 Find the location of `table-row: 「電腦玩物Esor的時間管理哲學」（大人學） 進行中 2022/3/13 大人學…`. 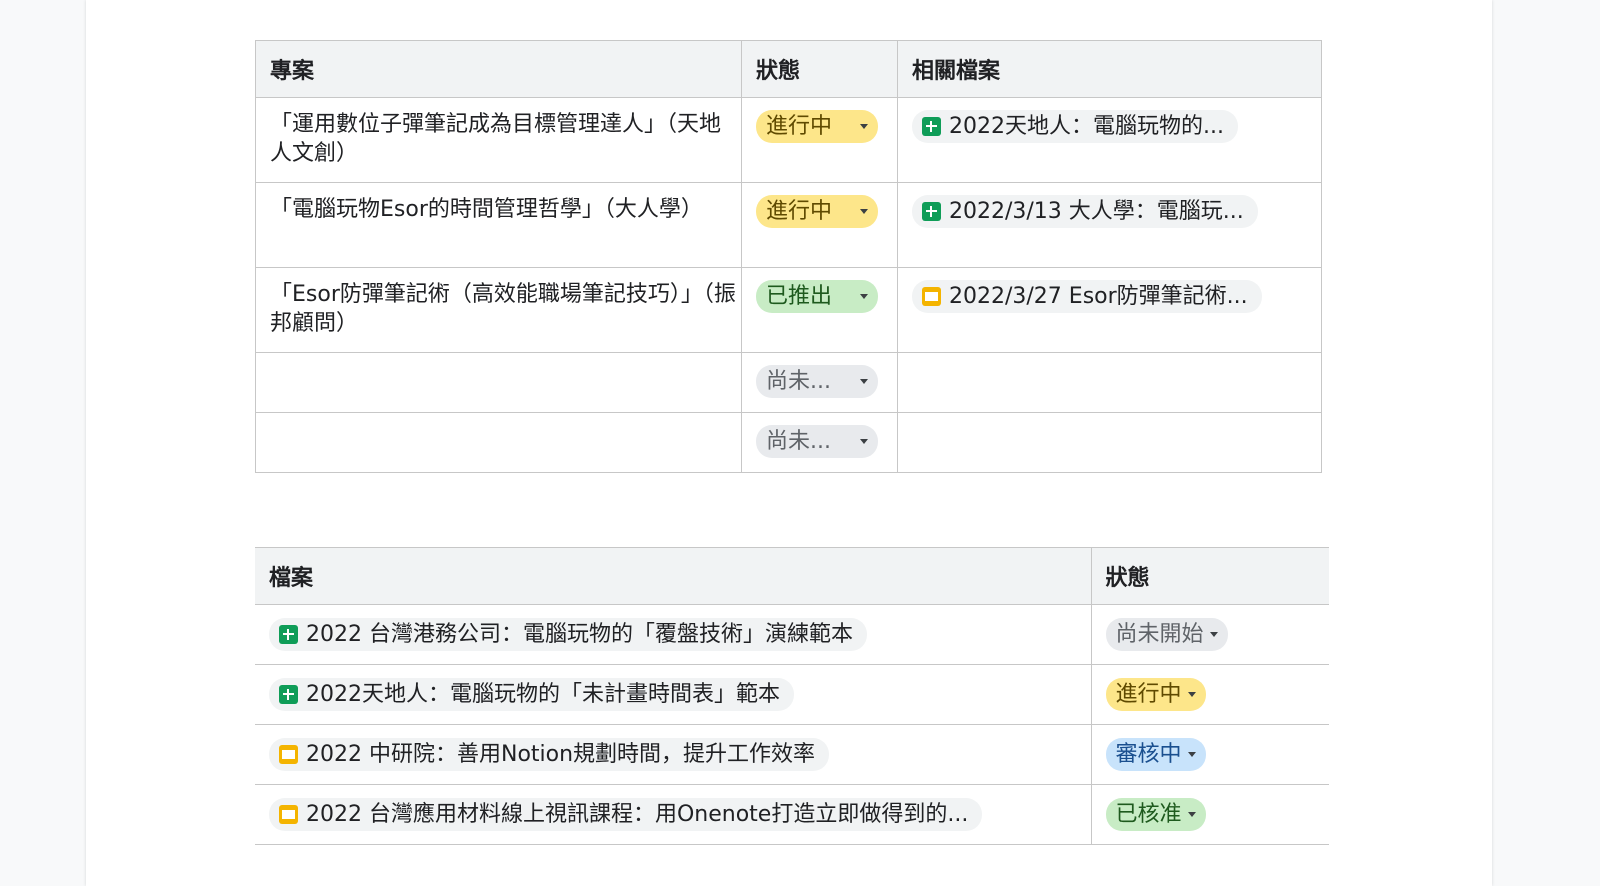

table-row: 「電腦玩物Esor的時間管理哲學」（大人學） 進行中 2022/3/13 大人學… is located at coordinates (788, 225).